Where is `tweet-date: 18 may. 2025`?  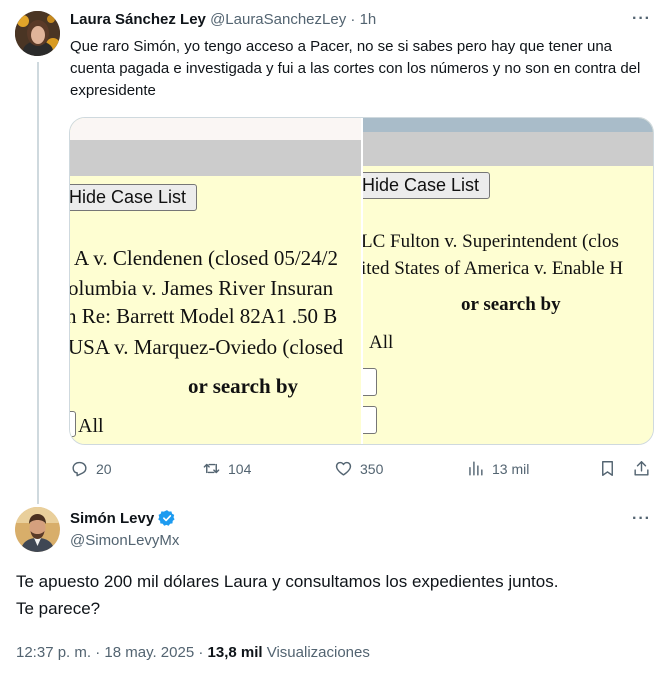
tweet-date: 18 may. 2025 is located at coordinates (149, 652).